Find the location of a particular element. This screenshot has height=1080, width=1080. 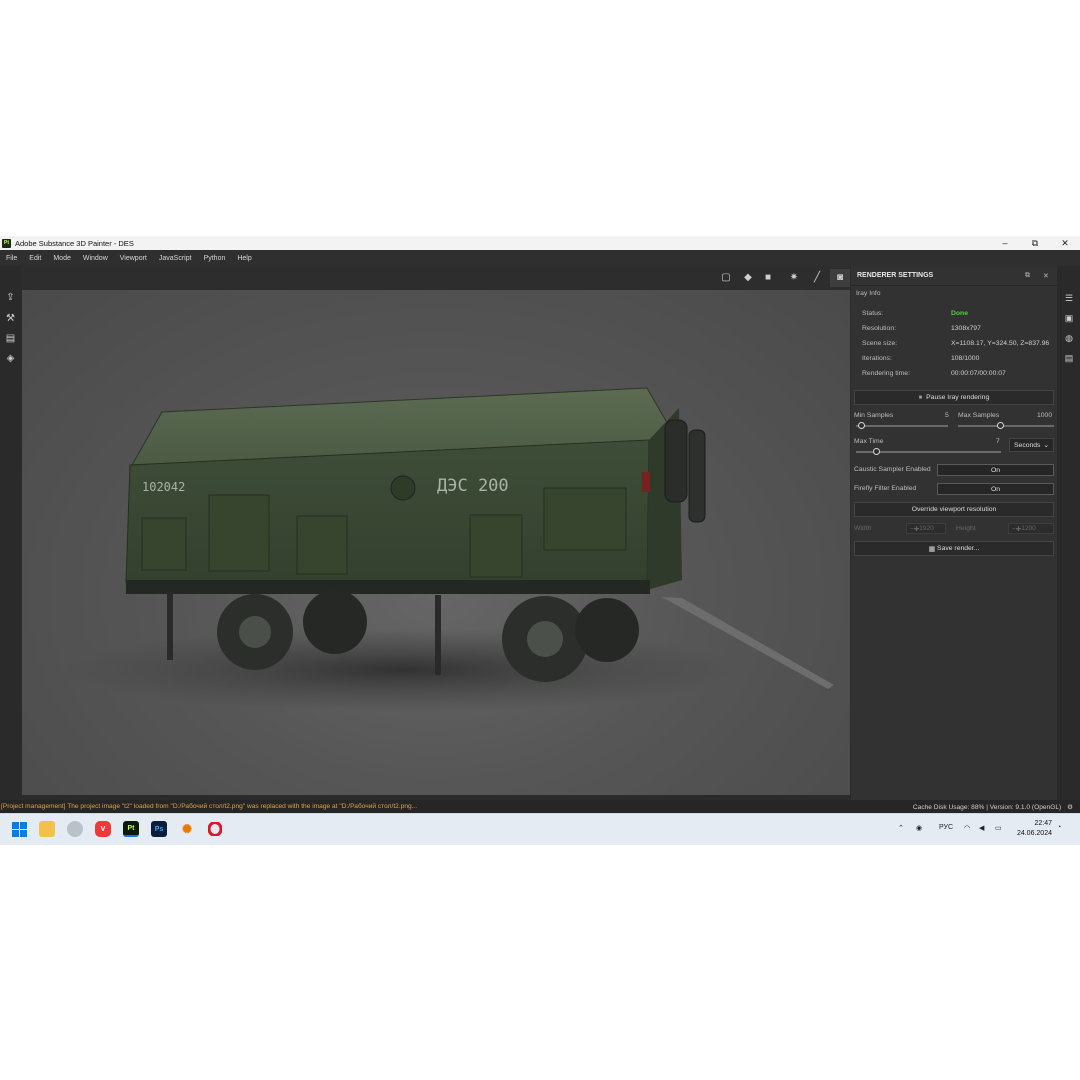

trailer-label: ДЭС 200 is located at coordinates (473, 486).